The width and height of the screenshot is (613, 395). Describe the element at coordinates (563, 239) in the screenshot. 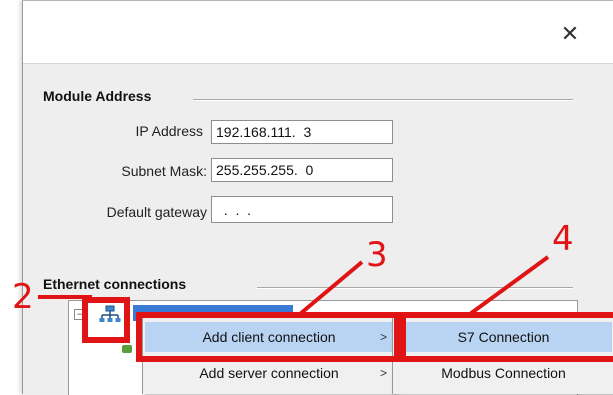

I see `annotation-number-4: 4` at that location.